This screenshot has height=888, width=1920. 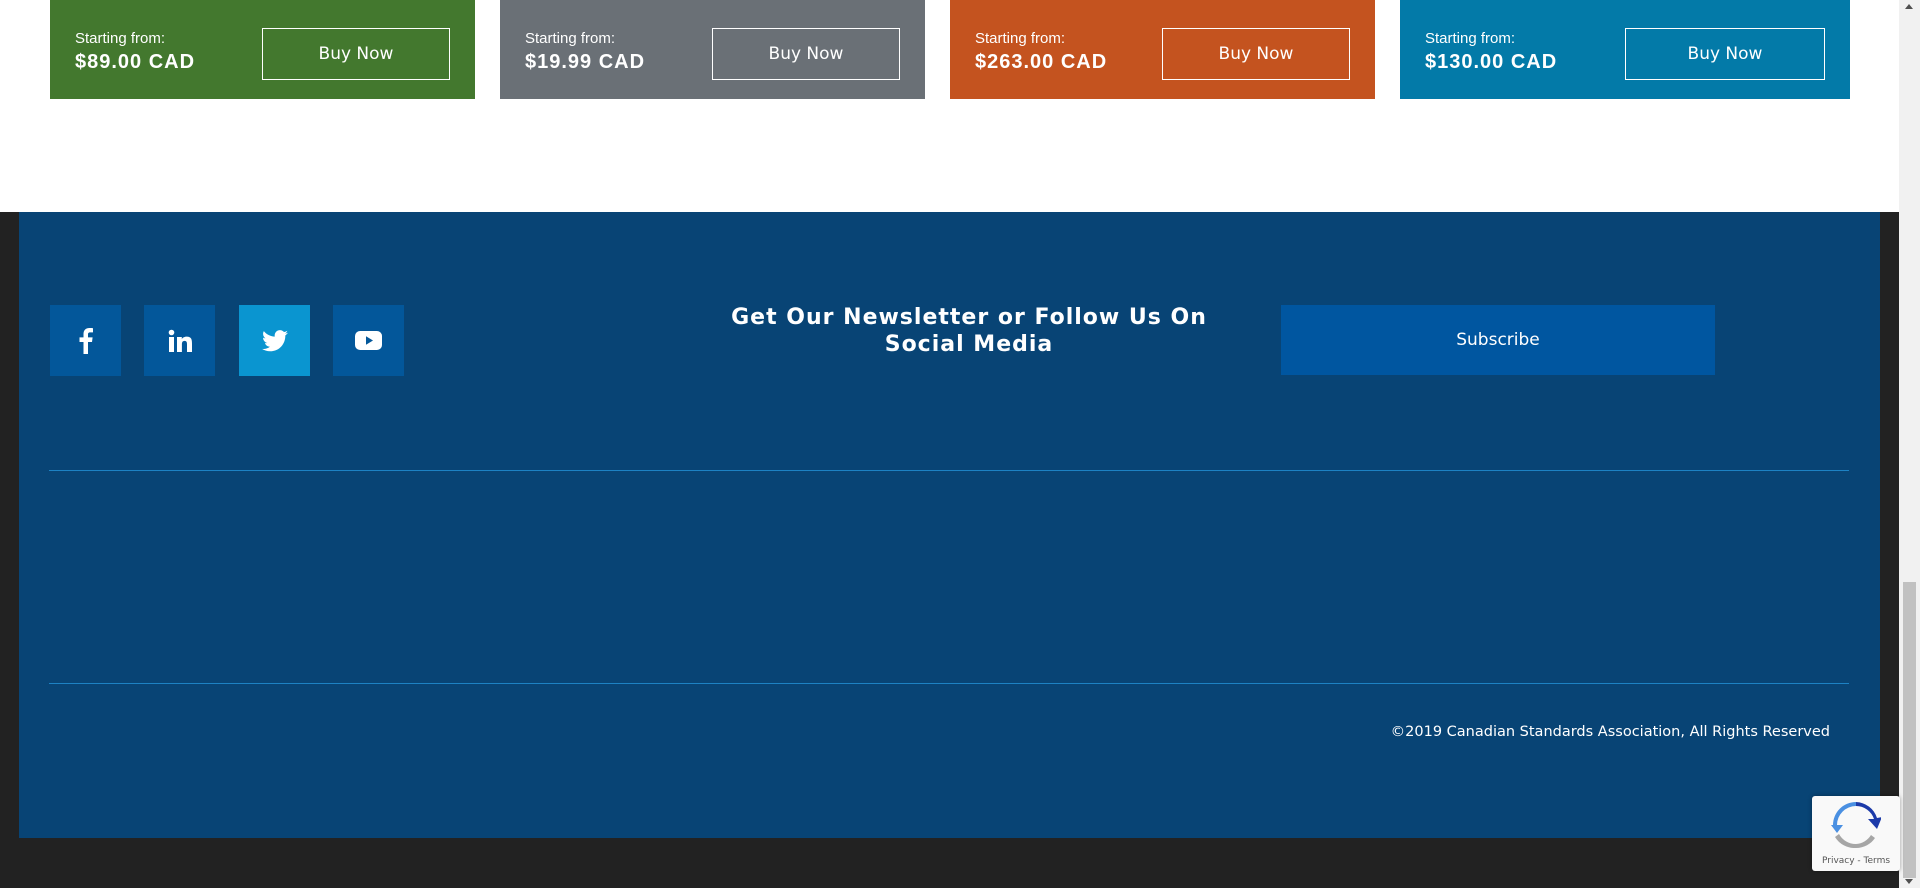 I want to click on youtube-icon, so click(x=368, y=340).